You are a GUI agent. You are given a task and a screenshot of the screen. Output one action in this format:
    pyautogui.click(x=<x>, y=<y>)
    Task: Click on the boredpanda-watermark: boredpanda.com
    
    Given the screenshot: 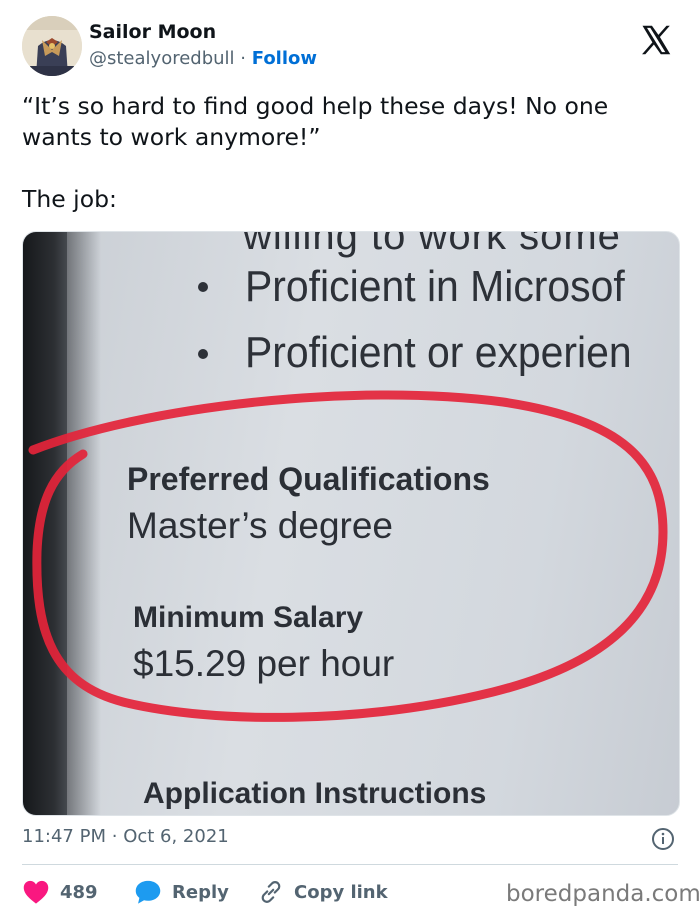 What is the action you would take?
    pyautogui.click(x=603, y=894)
    